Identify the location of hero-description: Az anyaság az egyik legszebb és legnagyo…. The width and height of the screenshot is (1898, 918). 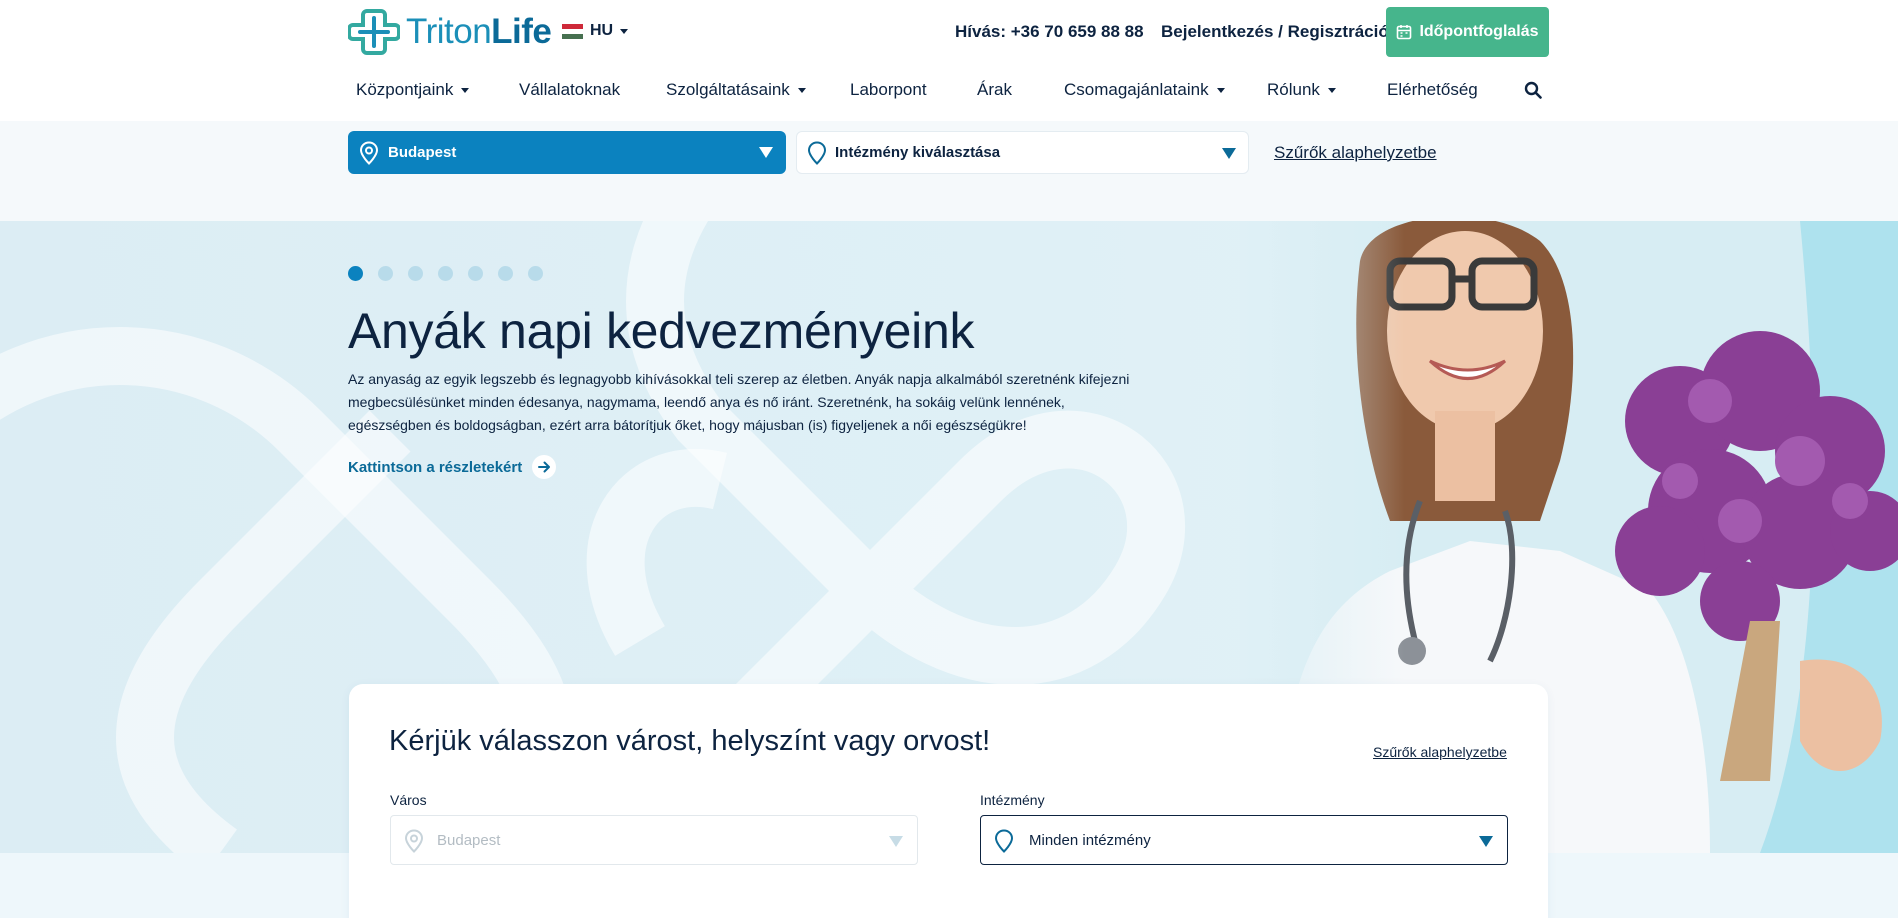
(739, 402).